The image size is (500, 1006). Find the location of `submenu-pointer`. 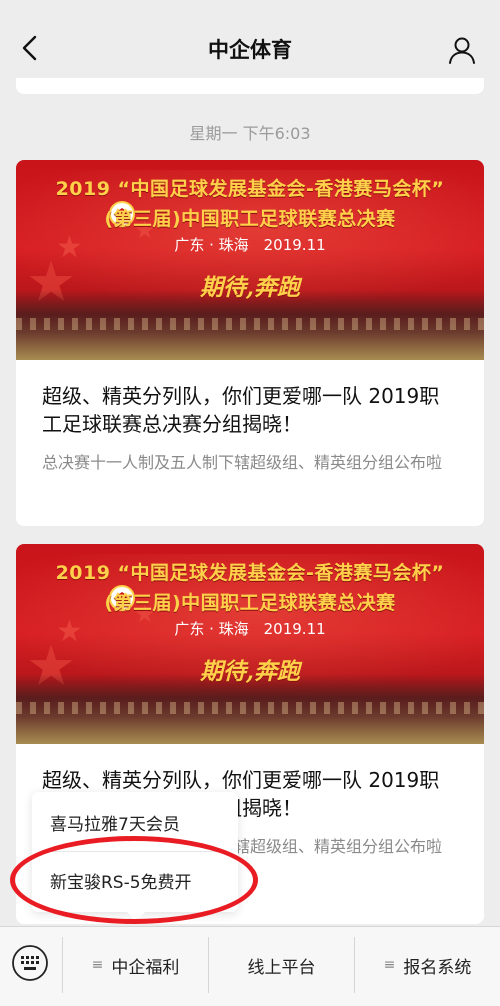

submenu-pointer is located at coordinates (136, 916).